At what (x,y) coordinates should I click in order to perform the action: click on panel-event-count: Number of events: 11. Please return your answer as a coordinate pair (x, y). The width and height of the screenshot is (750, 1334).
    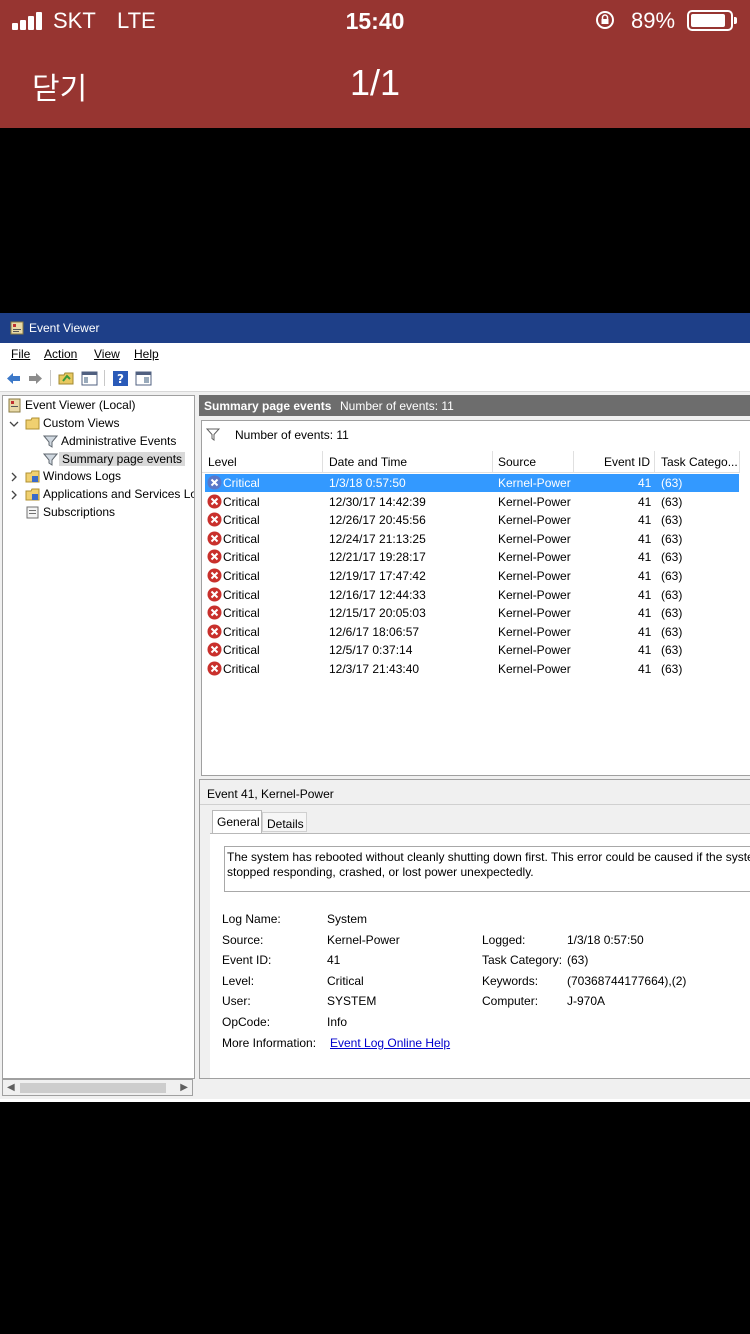
    Looking at the image, I should click on (397, 406).